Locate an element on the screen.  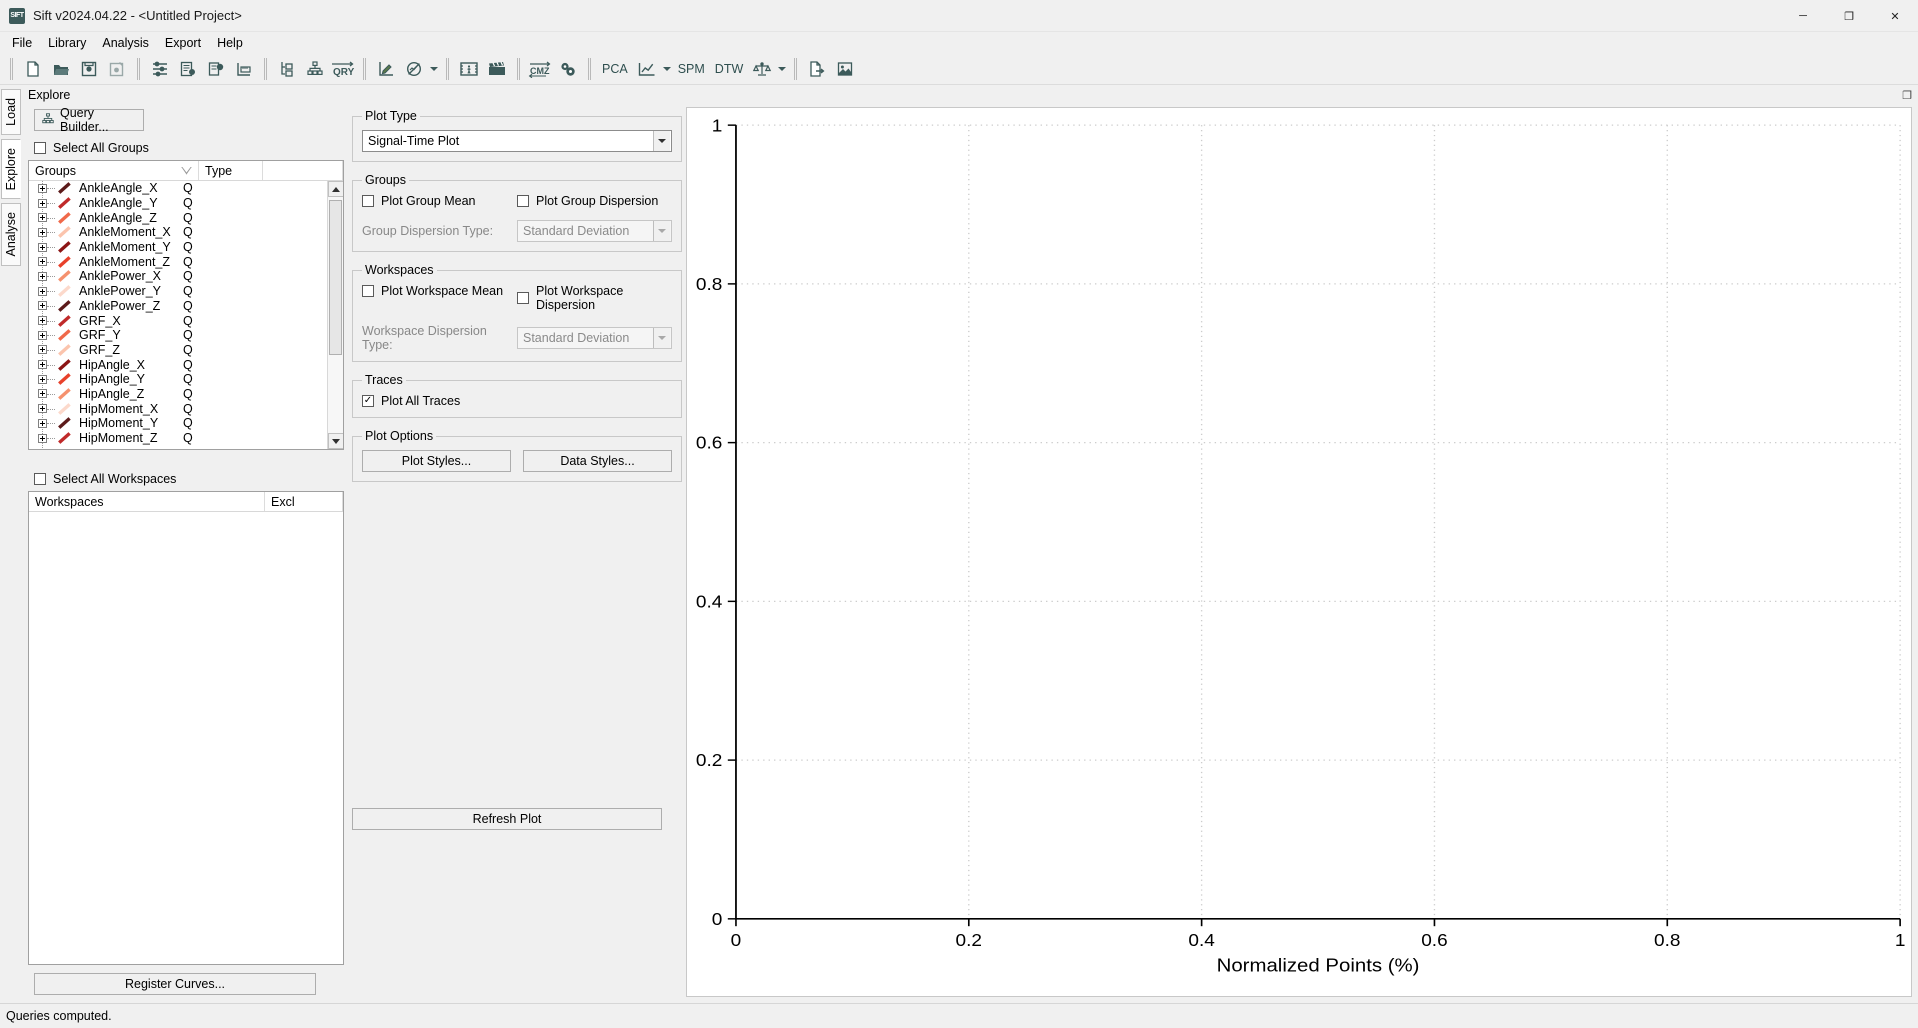
plot-workspace-dispersion-row: Plot Workspace Dispersion is located at coordinates (594, 298).